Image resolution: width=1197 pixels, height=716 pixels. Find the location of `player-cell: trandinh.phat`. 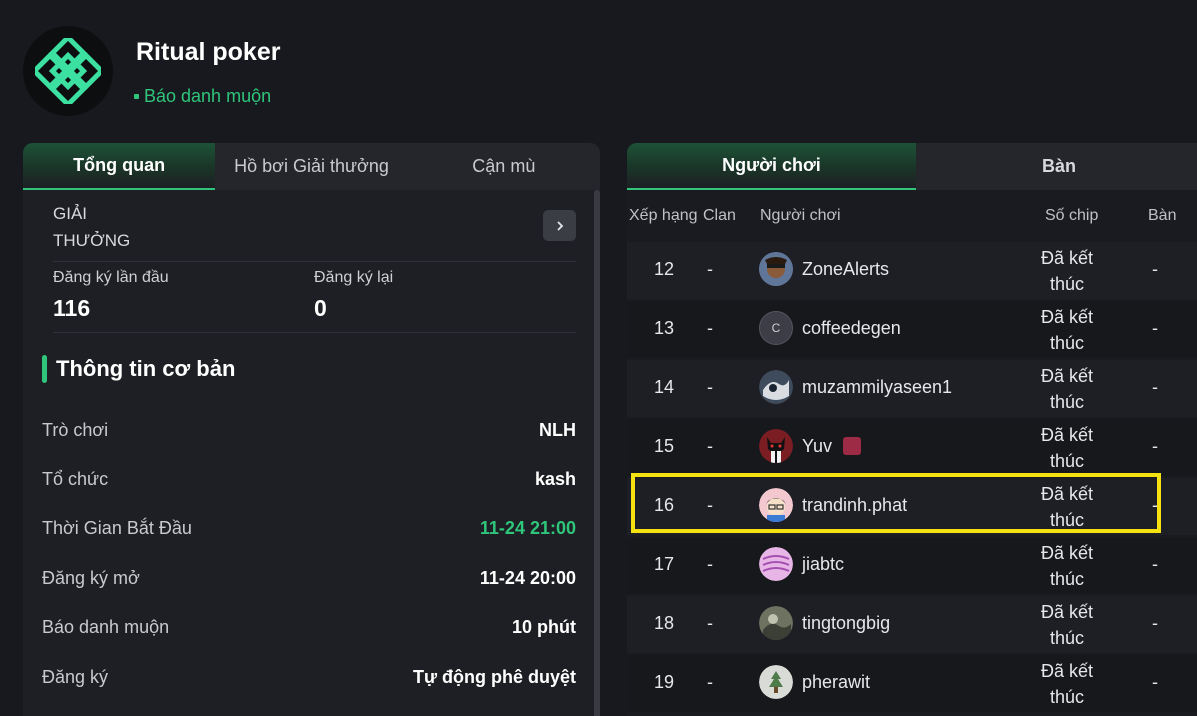

player-cell: trandinh.phat is located at coordinates (833, 505).